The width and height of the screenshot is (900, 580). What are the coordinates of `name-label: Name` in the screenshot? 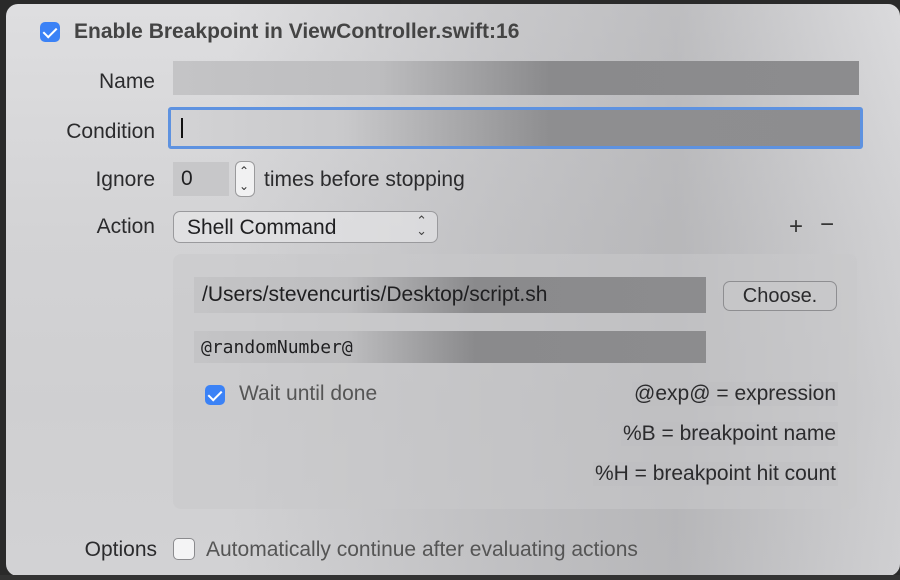 It's located at (126, 81).